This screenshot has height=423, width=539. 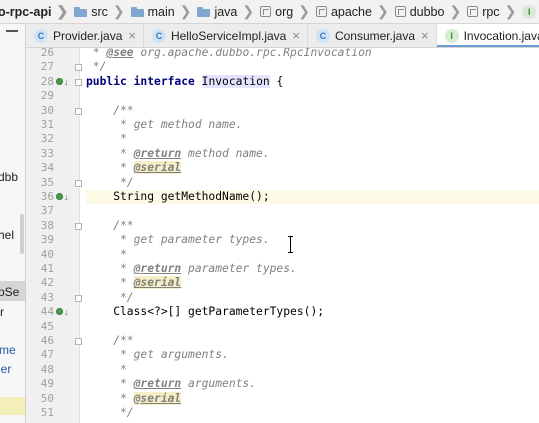 I want to click on line-number: 34, so click(x=47, y=168).